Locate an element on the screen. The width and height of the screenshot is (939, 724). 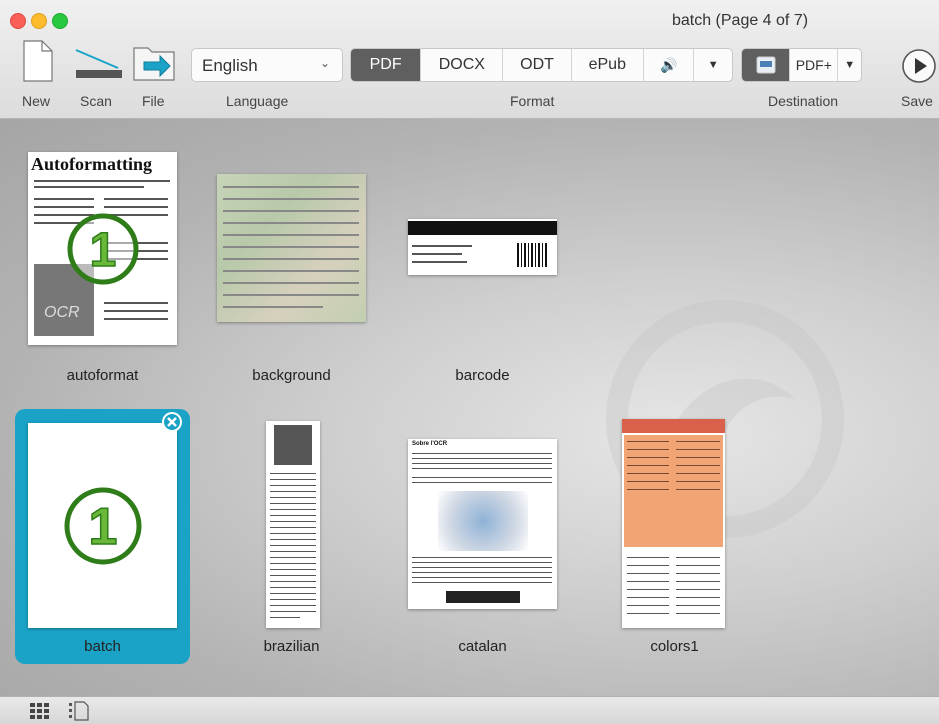
document-thumbnail-autoformat: Autoformatting OCR 1 autoformat is located at coordinates (102, 266).